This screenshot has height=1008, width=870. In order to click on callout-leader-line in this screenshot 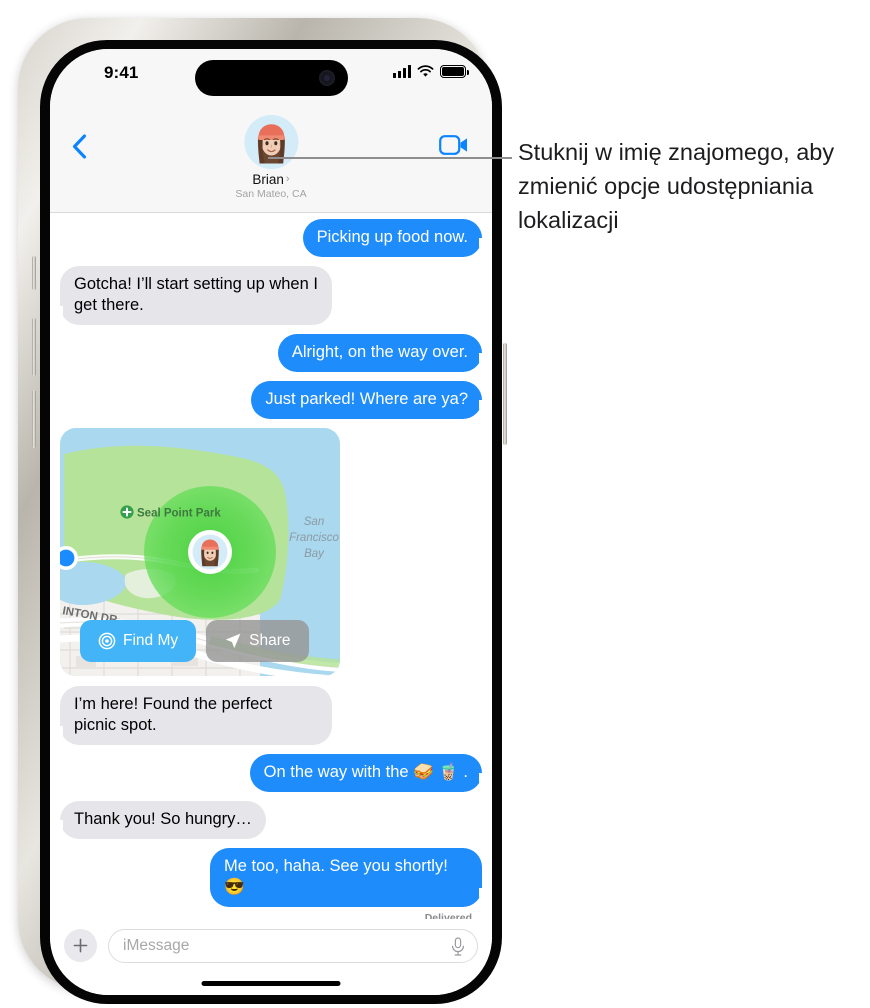, I will do `click(390, 158)`.